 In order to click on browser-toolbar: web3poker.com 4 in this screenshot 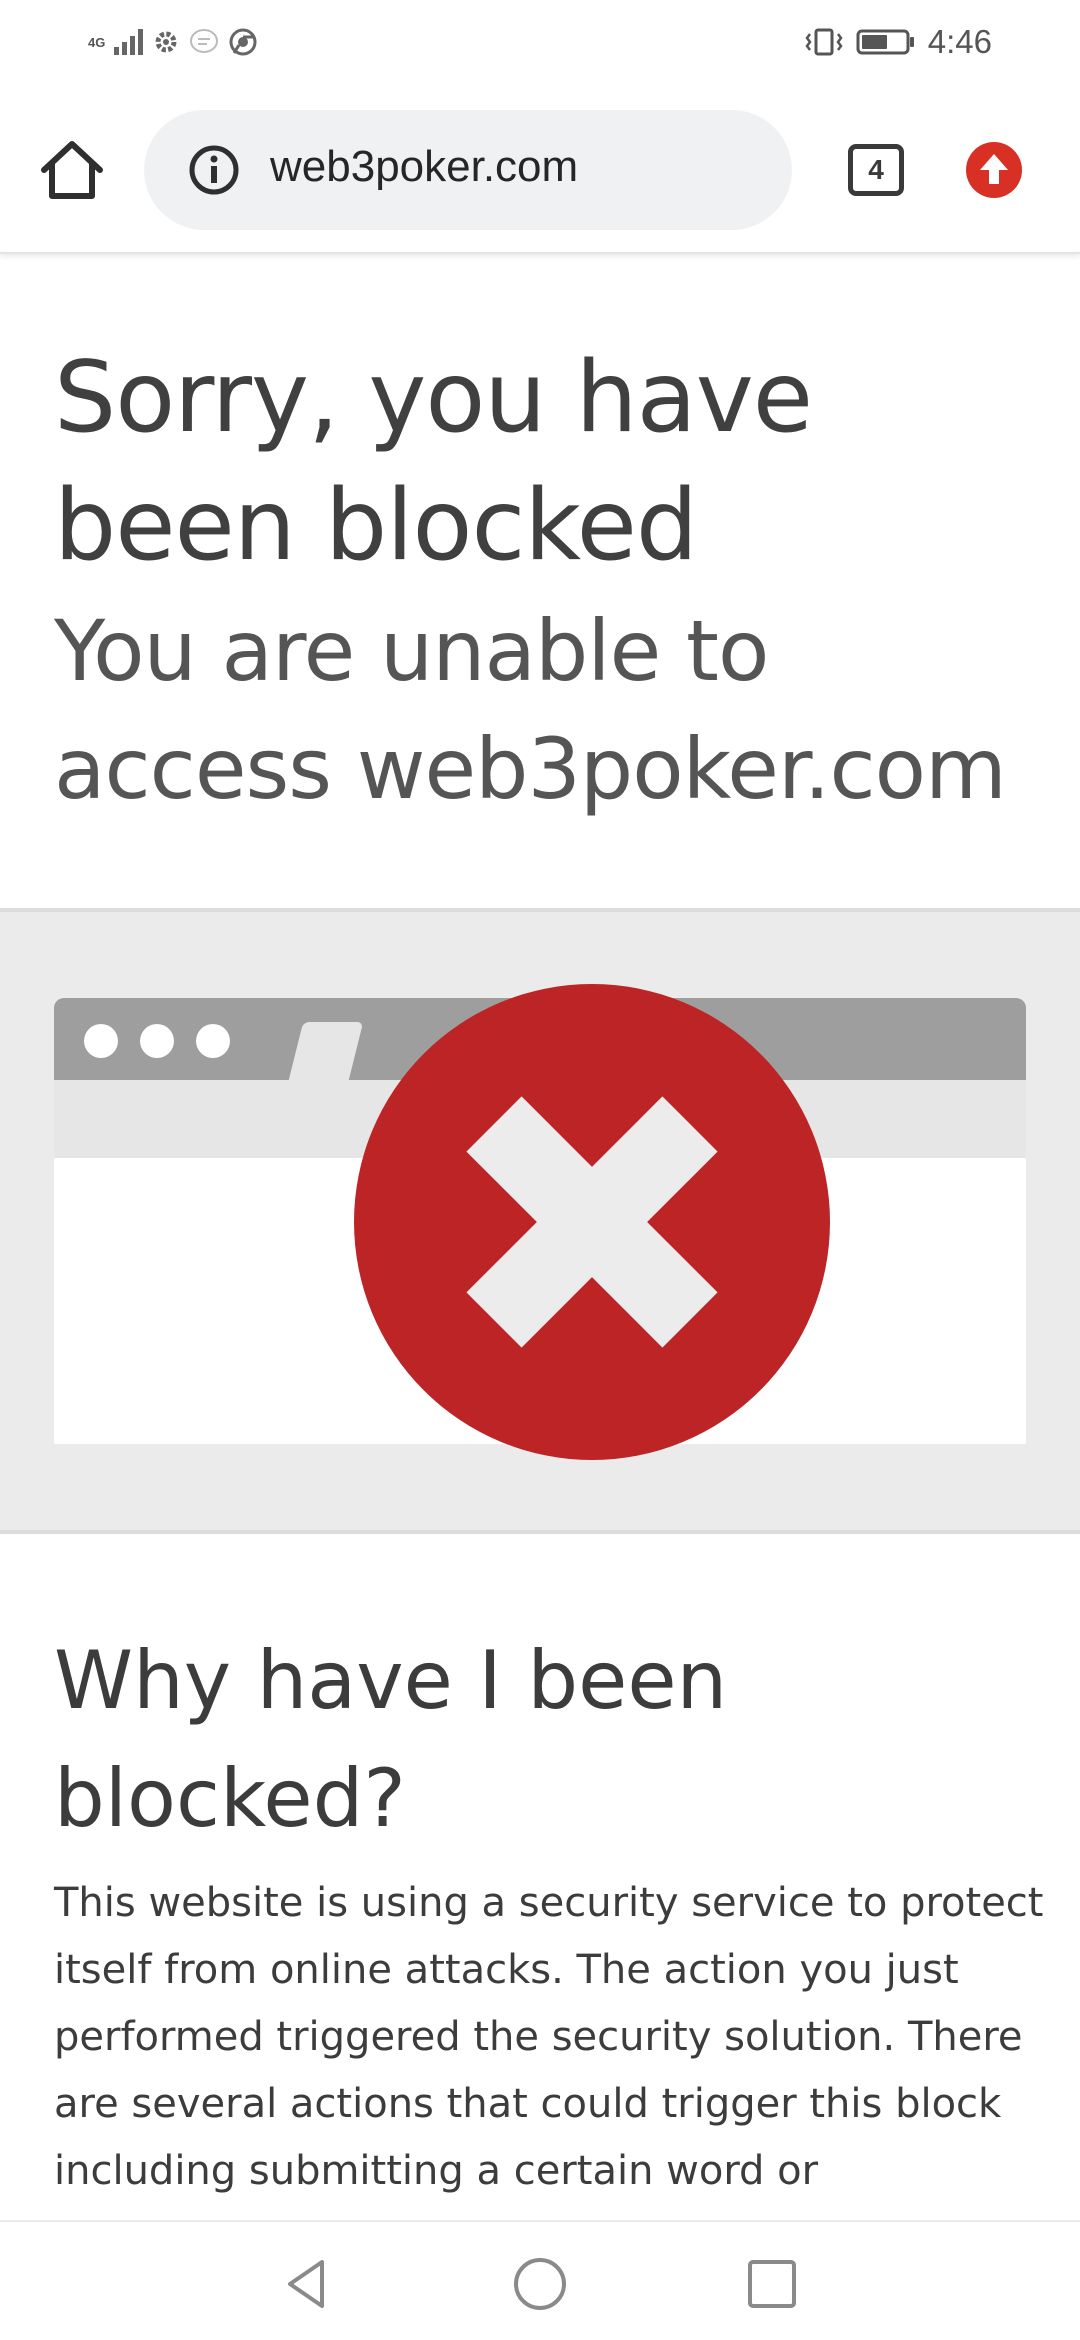, I will do `click(540, 169)`.